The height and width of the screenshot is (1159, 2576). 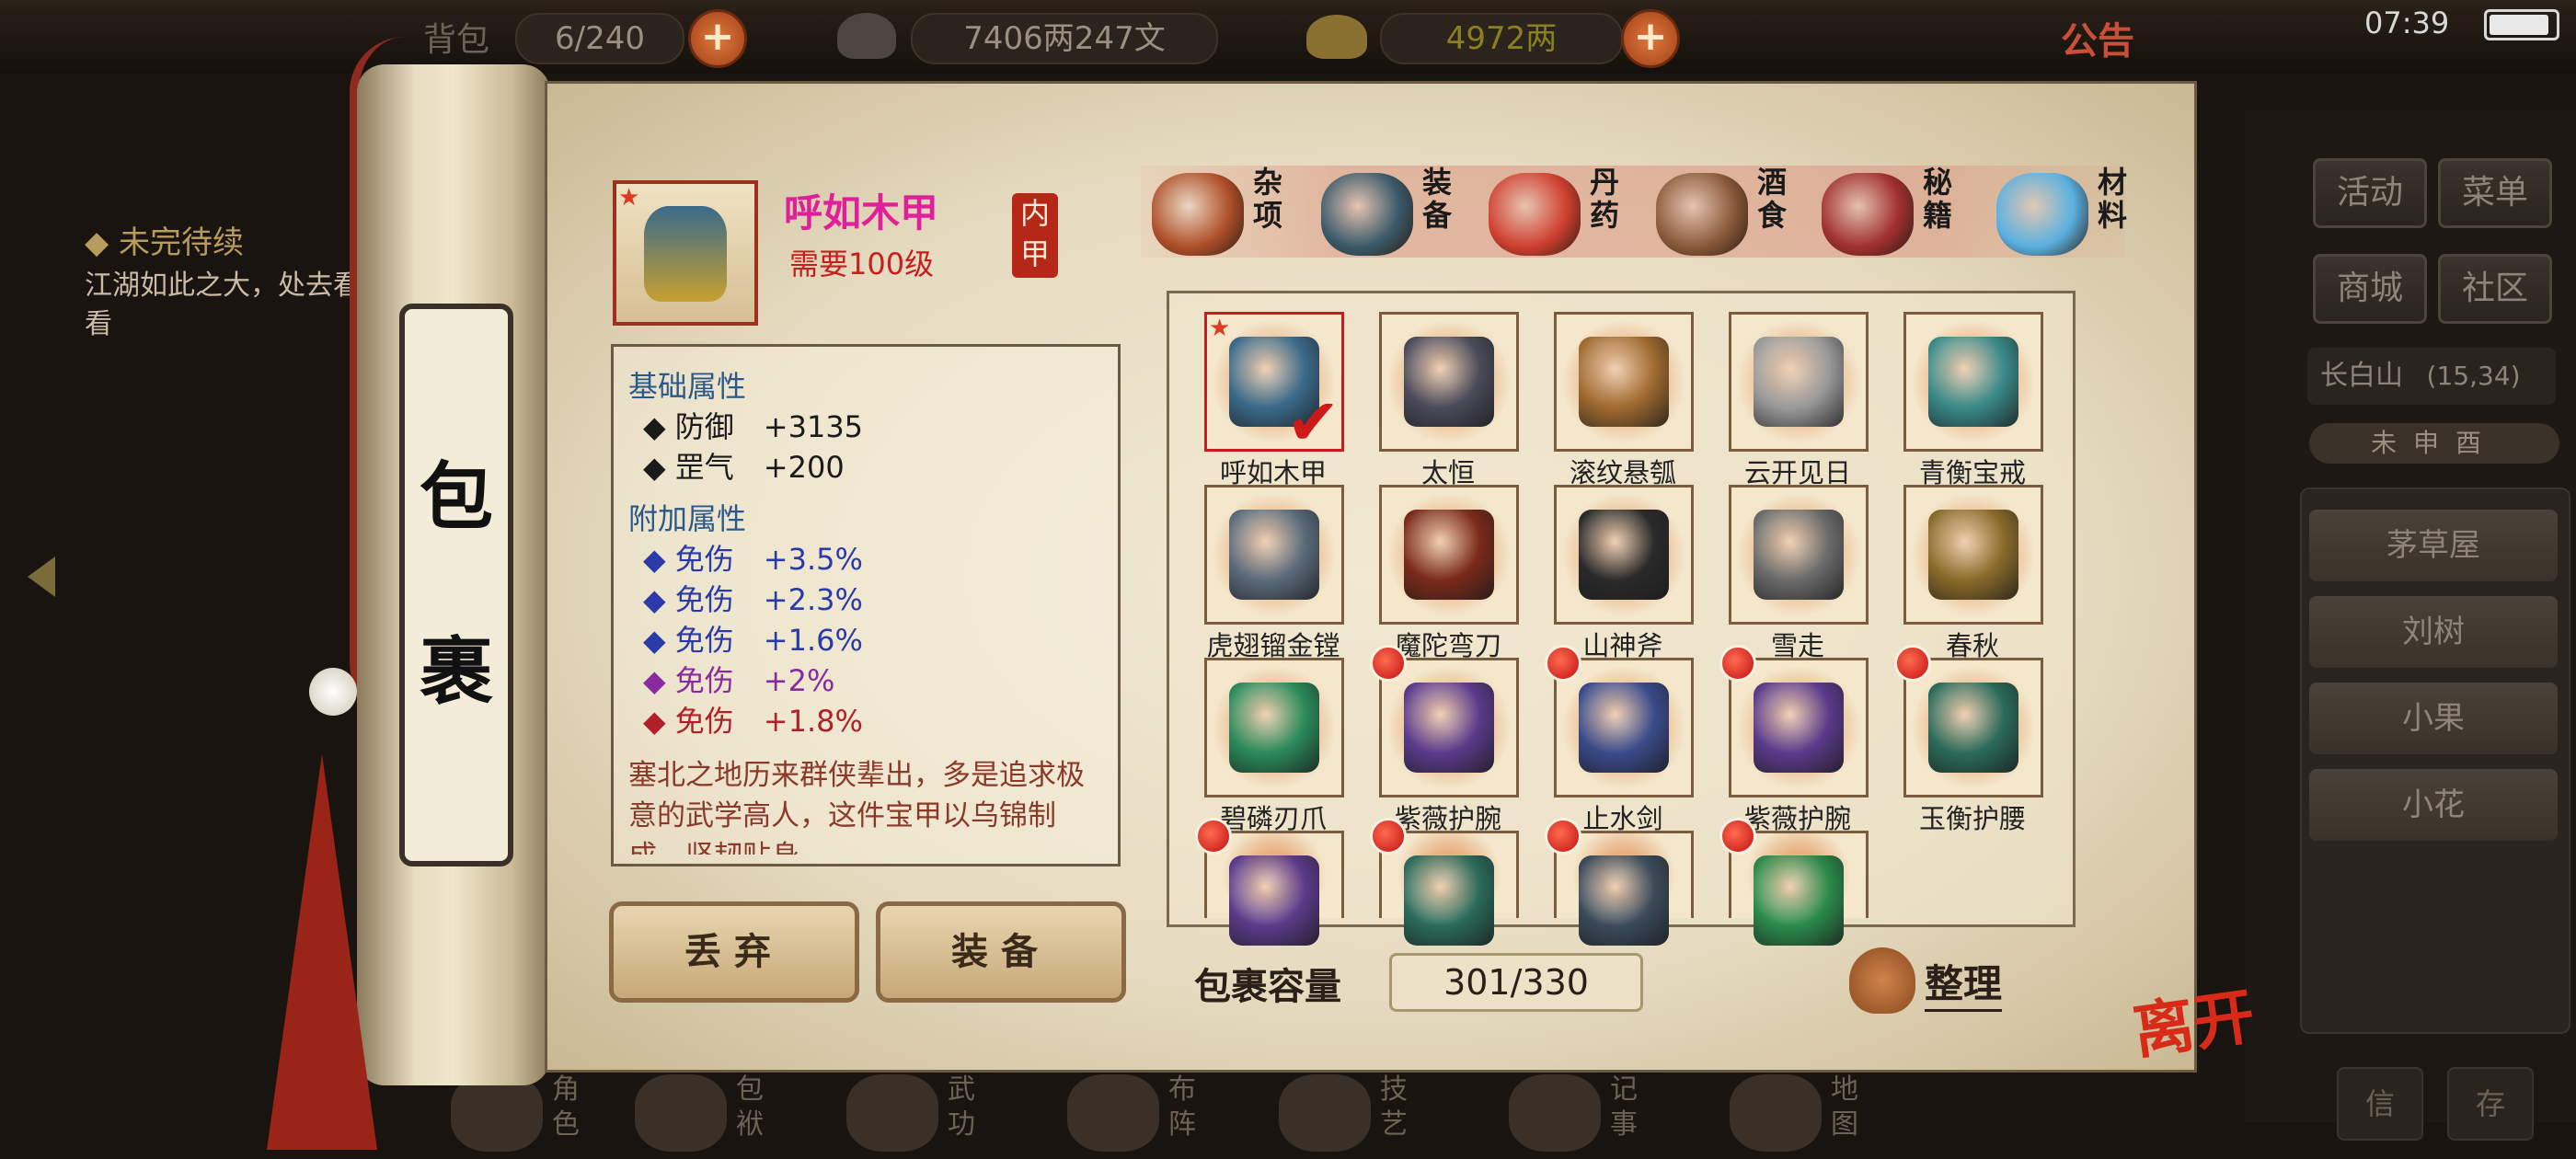 What do you see at coordinates (1268, 199) in the screenshot?
I see `tab-label: 杂项` at bounding box center [1268, 199].